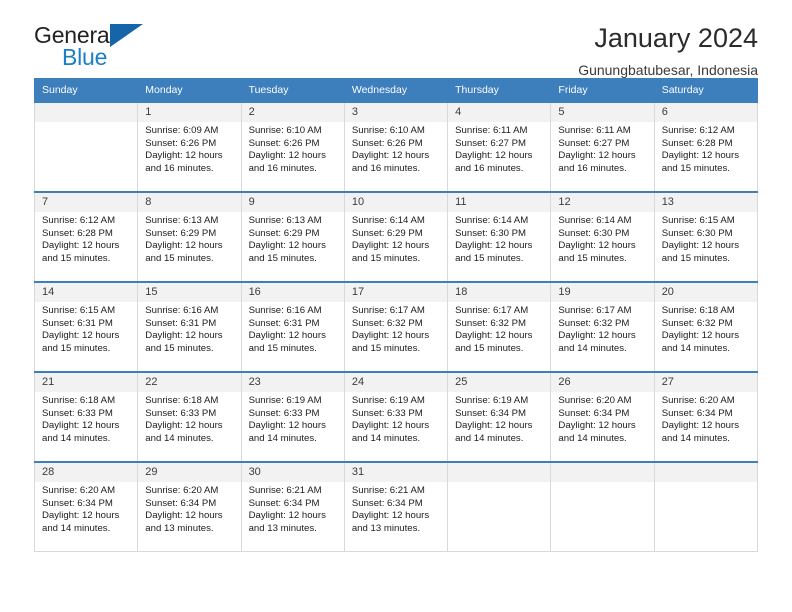 The height and width of the screenshot is (612, 792). What do you see at coordinates (499, 112) in the screenshot?
I see `day-number: 4` at bounding box center [499, 112].